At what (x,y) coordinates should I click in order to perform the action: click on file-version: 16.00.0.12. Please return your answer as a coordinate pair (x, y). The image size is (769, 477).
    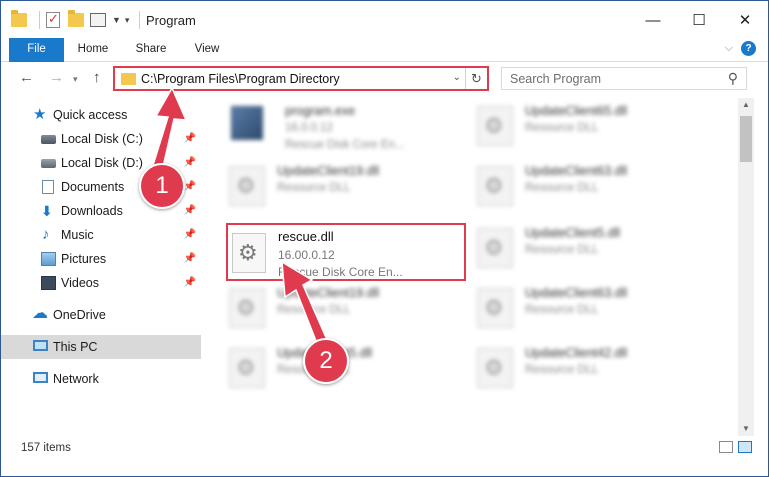
    Looking at the image, I should click on (306, 255).